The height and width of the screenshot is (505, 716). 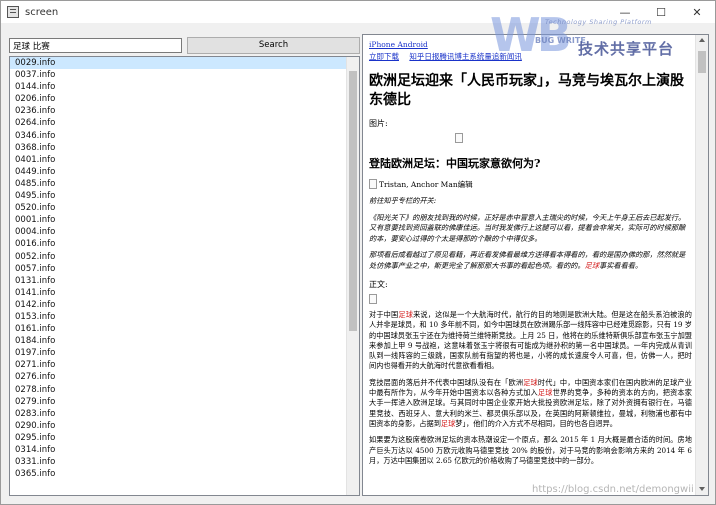 I want to click on minimize-button: —, so click(x=625, y=12).